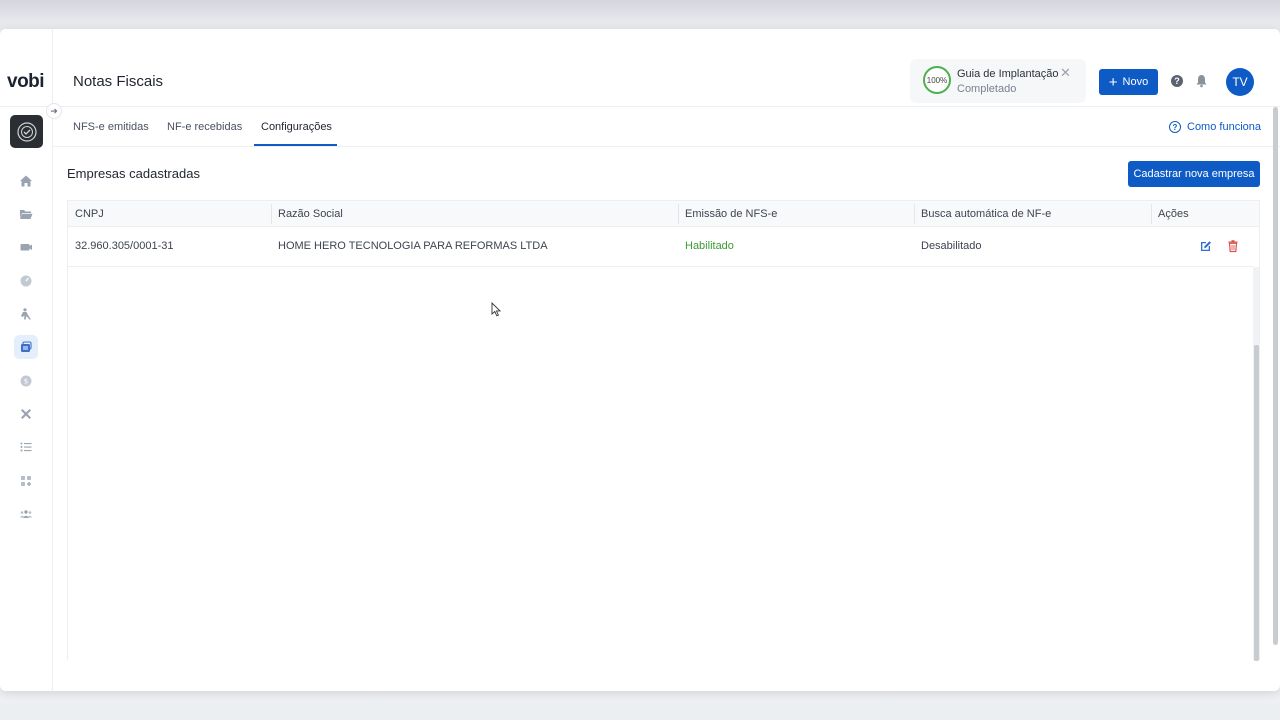  I want to click on mouse-cursor-icon, so click(496, 309).